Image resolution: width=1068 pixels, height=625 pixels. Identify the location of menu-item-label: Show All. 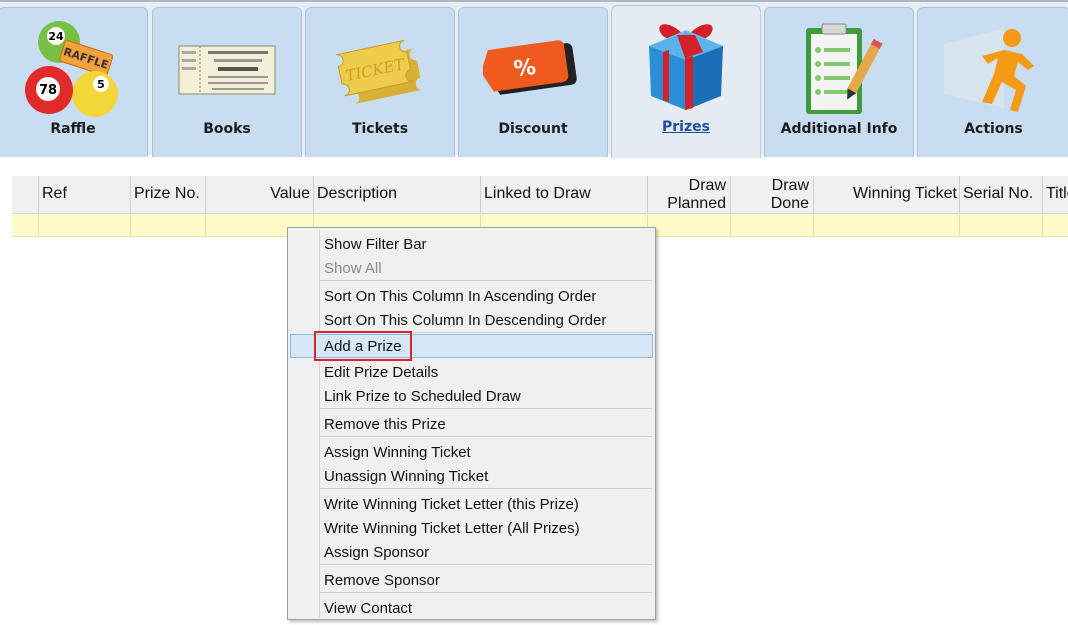
(353, 268).